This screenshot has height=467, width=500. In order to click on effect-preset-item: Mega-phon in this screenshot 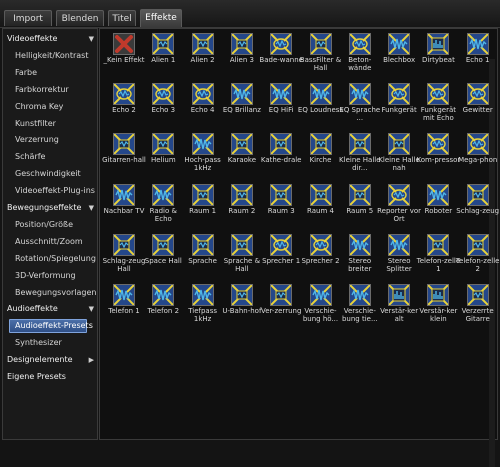, I will do `click(477, 155)`.